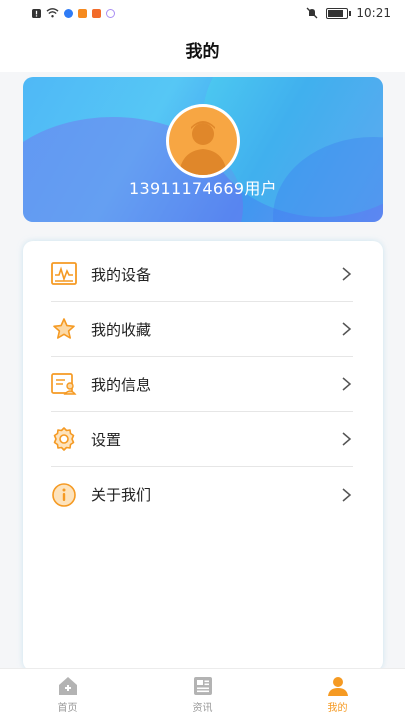  Describe the element at coordinates (202, 494) in the screenshot. I see `menu-item-about-us: 关于我们` at that location.